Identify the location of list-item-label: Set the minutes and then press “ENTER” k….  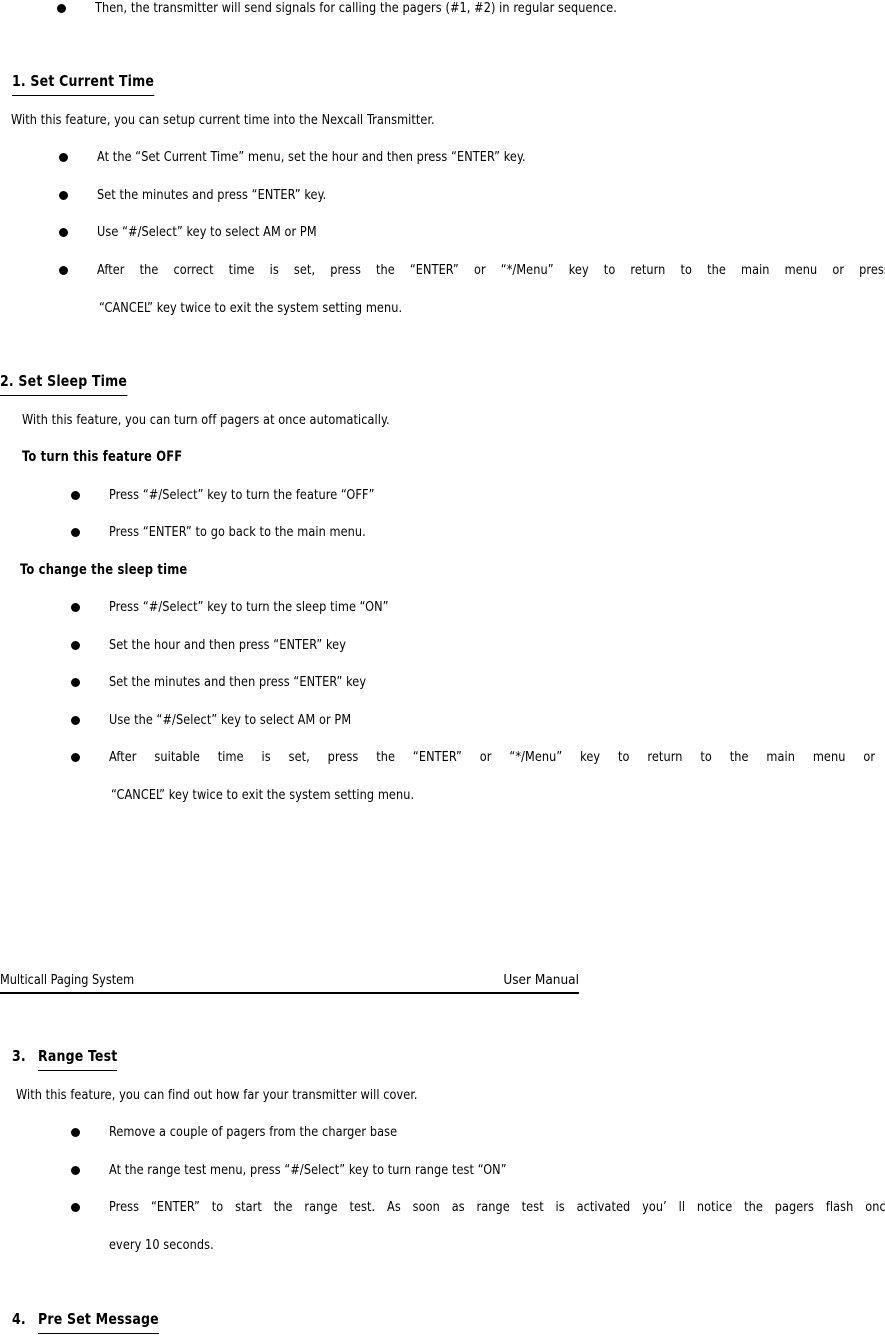
(238, 682).